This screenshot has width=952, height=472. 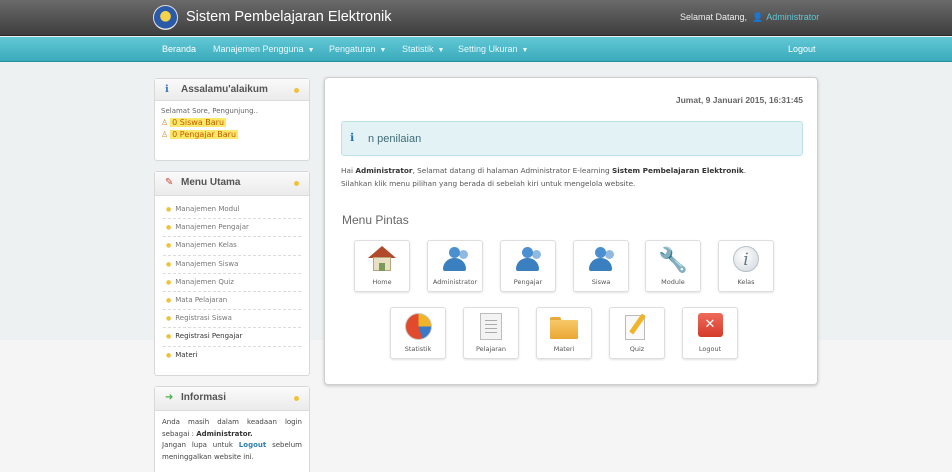 What do you see at coordinates (714, 17) in the screenshot?
I see `welcome-label: Selamat Datang,` at bounding box center [714, 17].